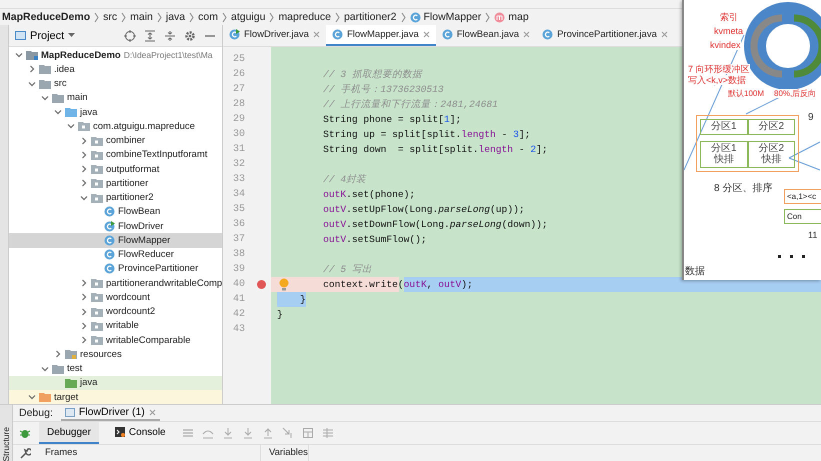 The height and width of the screenshot is (461, 821). I want to click on line-number: 32, so click(238, 164).